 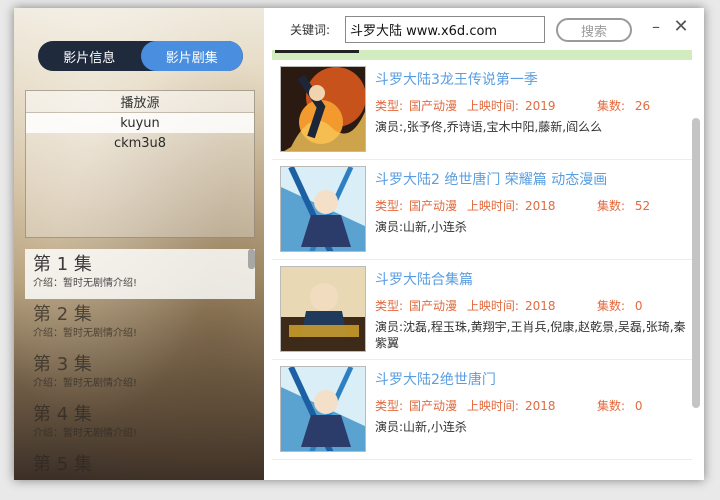 I want to click on tab-switcher: 影片信息 影片剧集, so click(x=140, y=56).